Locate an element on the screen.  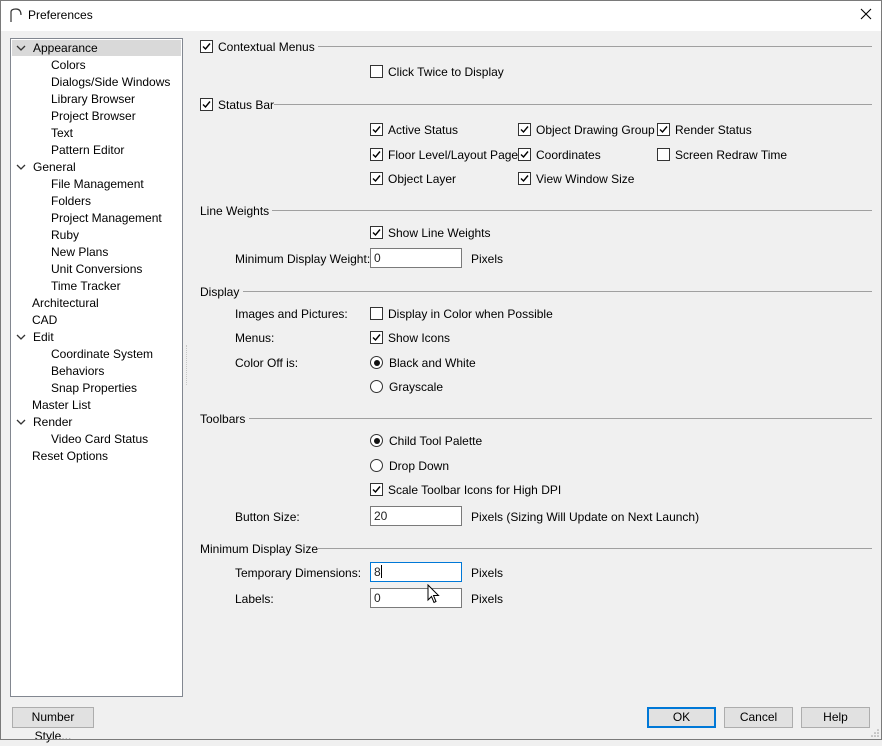
min-display-size-heading: Minimum Display Size is located at coordinates (259, 549).